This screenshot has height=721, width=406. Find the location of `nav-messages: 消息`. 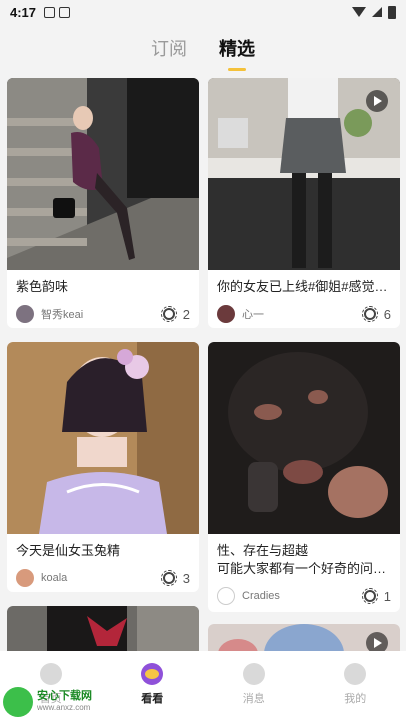

nav-messages: 消息 is located at coordinates (254, 686).